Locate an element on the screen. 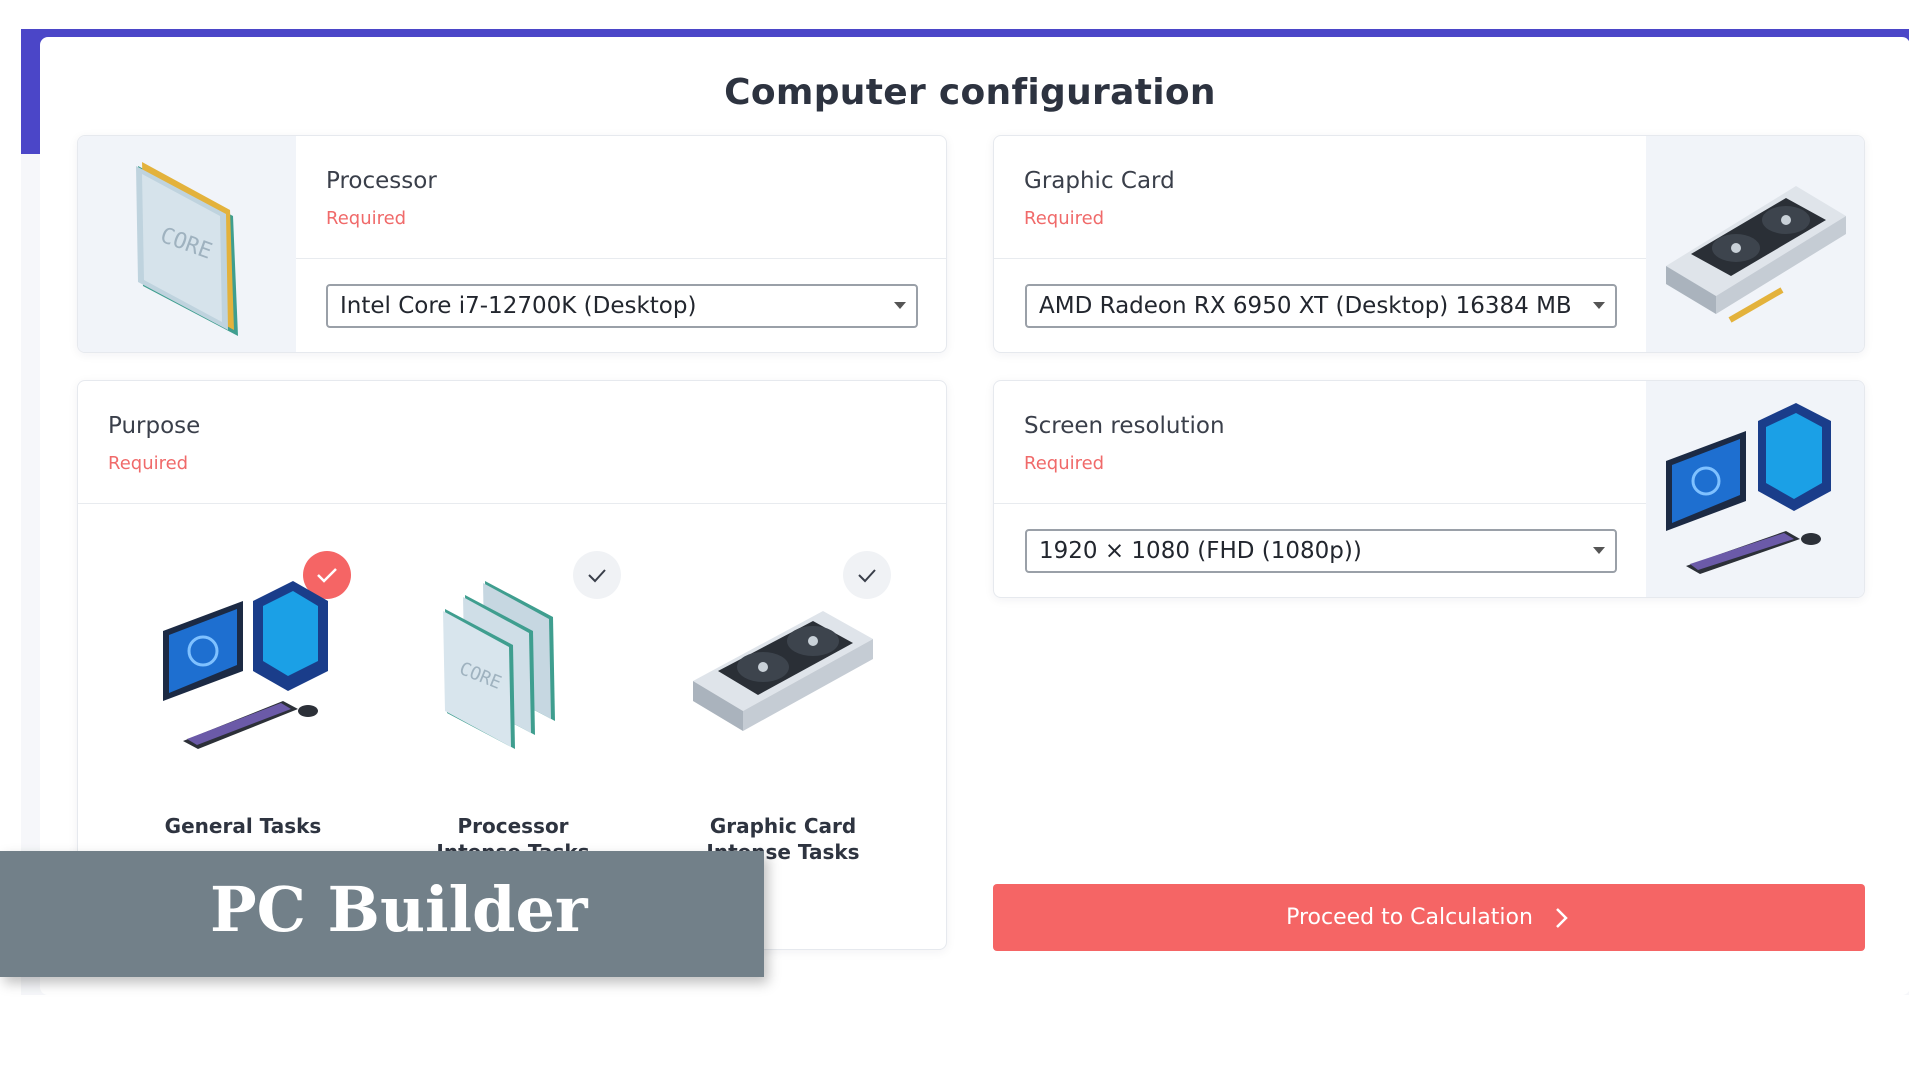  resolution-label: Screen resolution is located at coordinates (1124, 426).